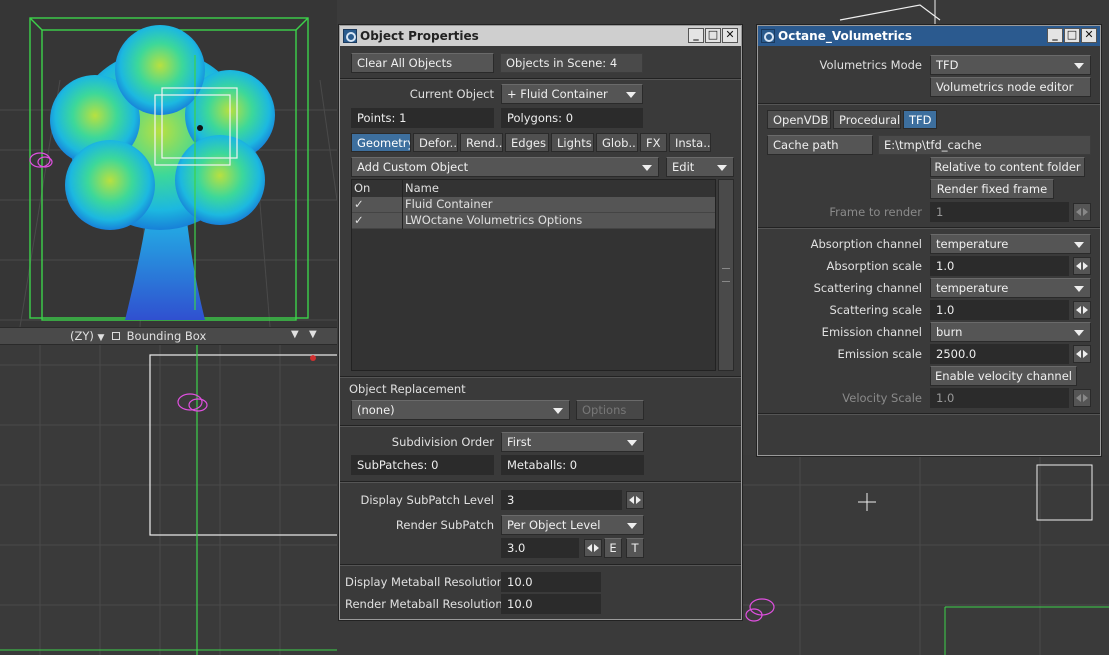  I want to click on absorption-scale-spinner, so click(1082, 266).